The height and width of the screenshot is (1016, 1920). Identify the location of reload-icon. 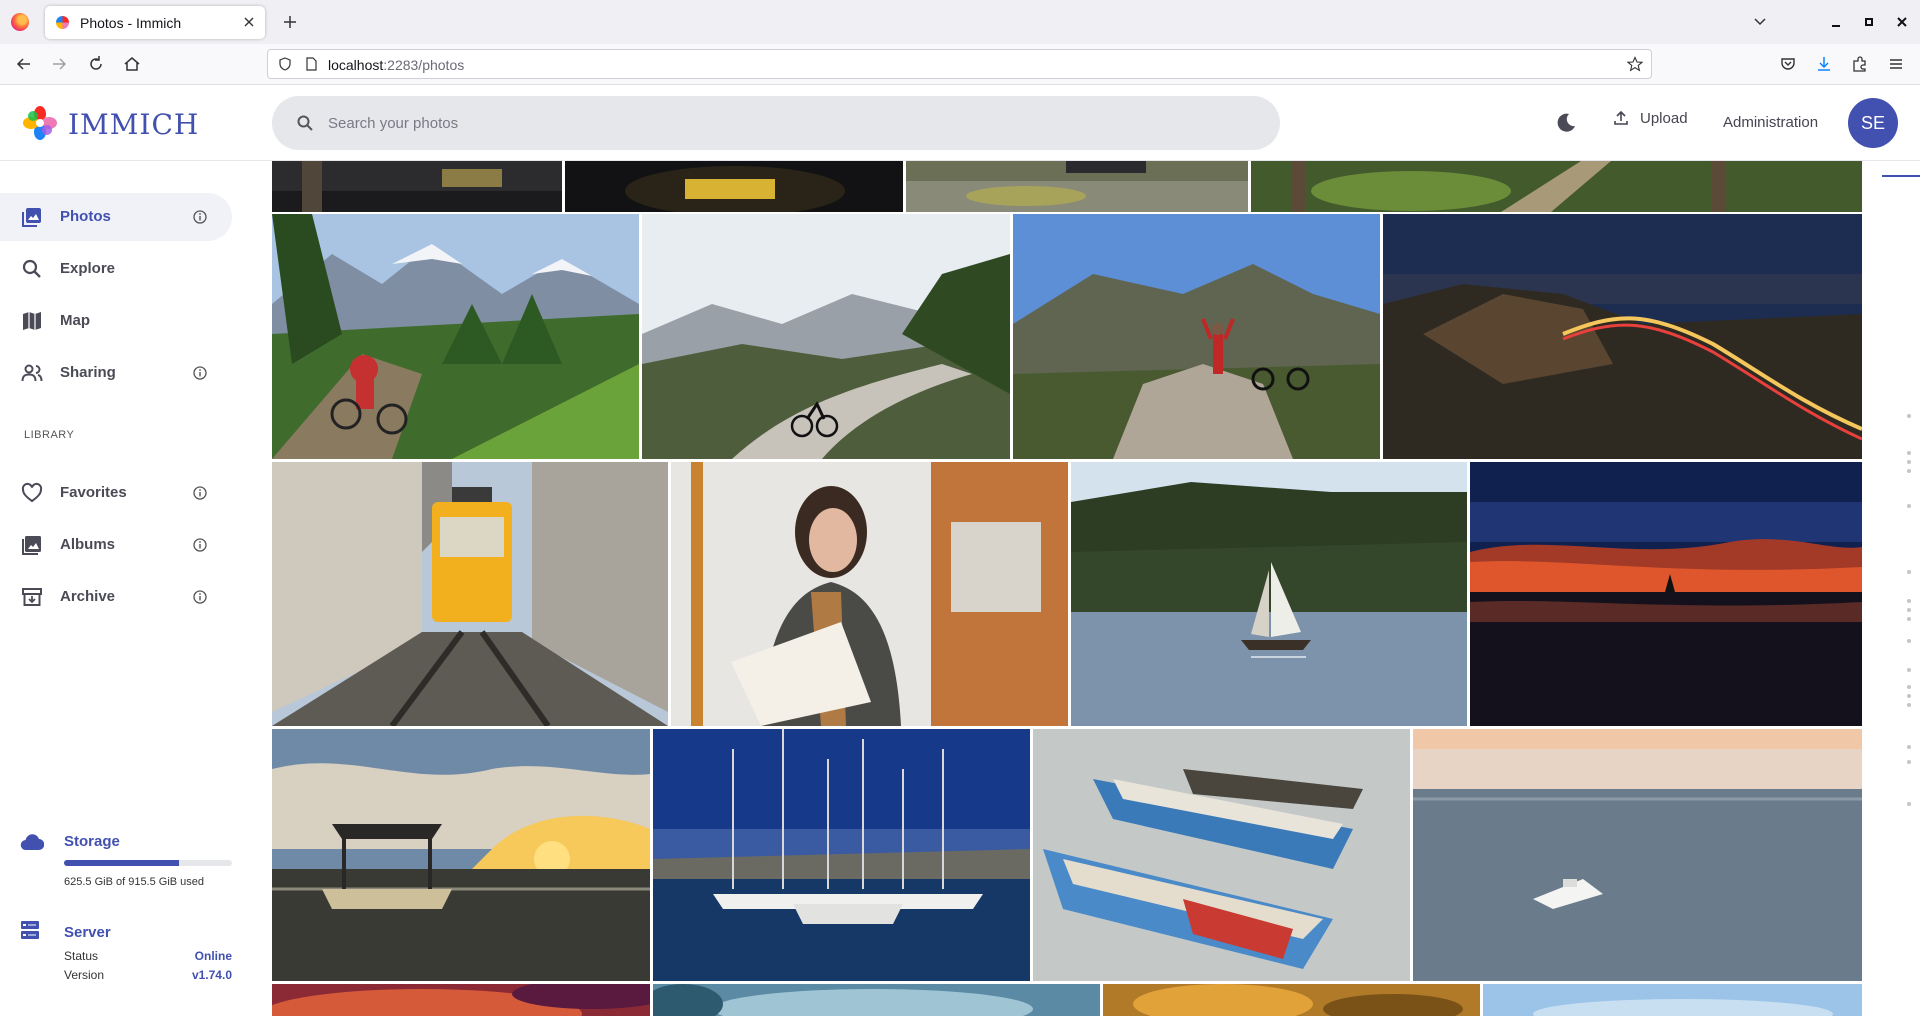
(96, 64).